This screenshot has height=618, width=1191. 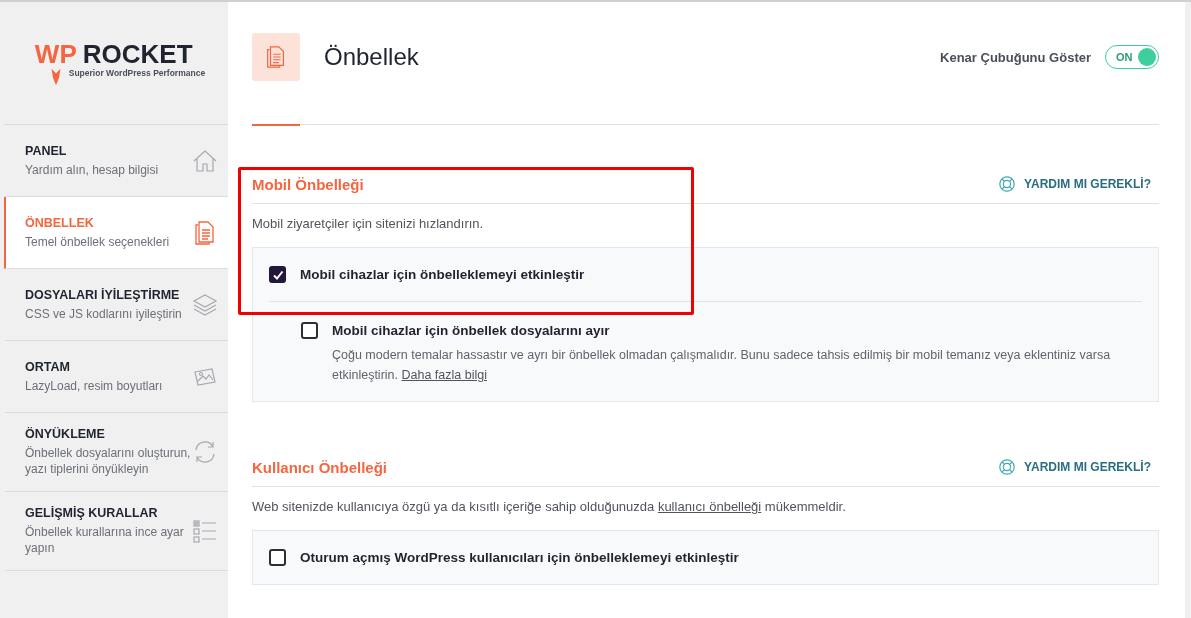 I want to click on flame-icon, so click(x=55, y=76).